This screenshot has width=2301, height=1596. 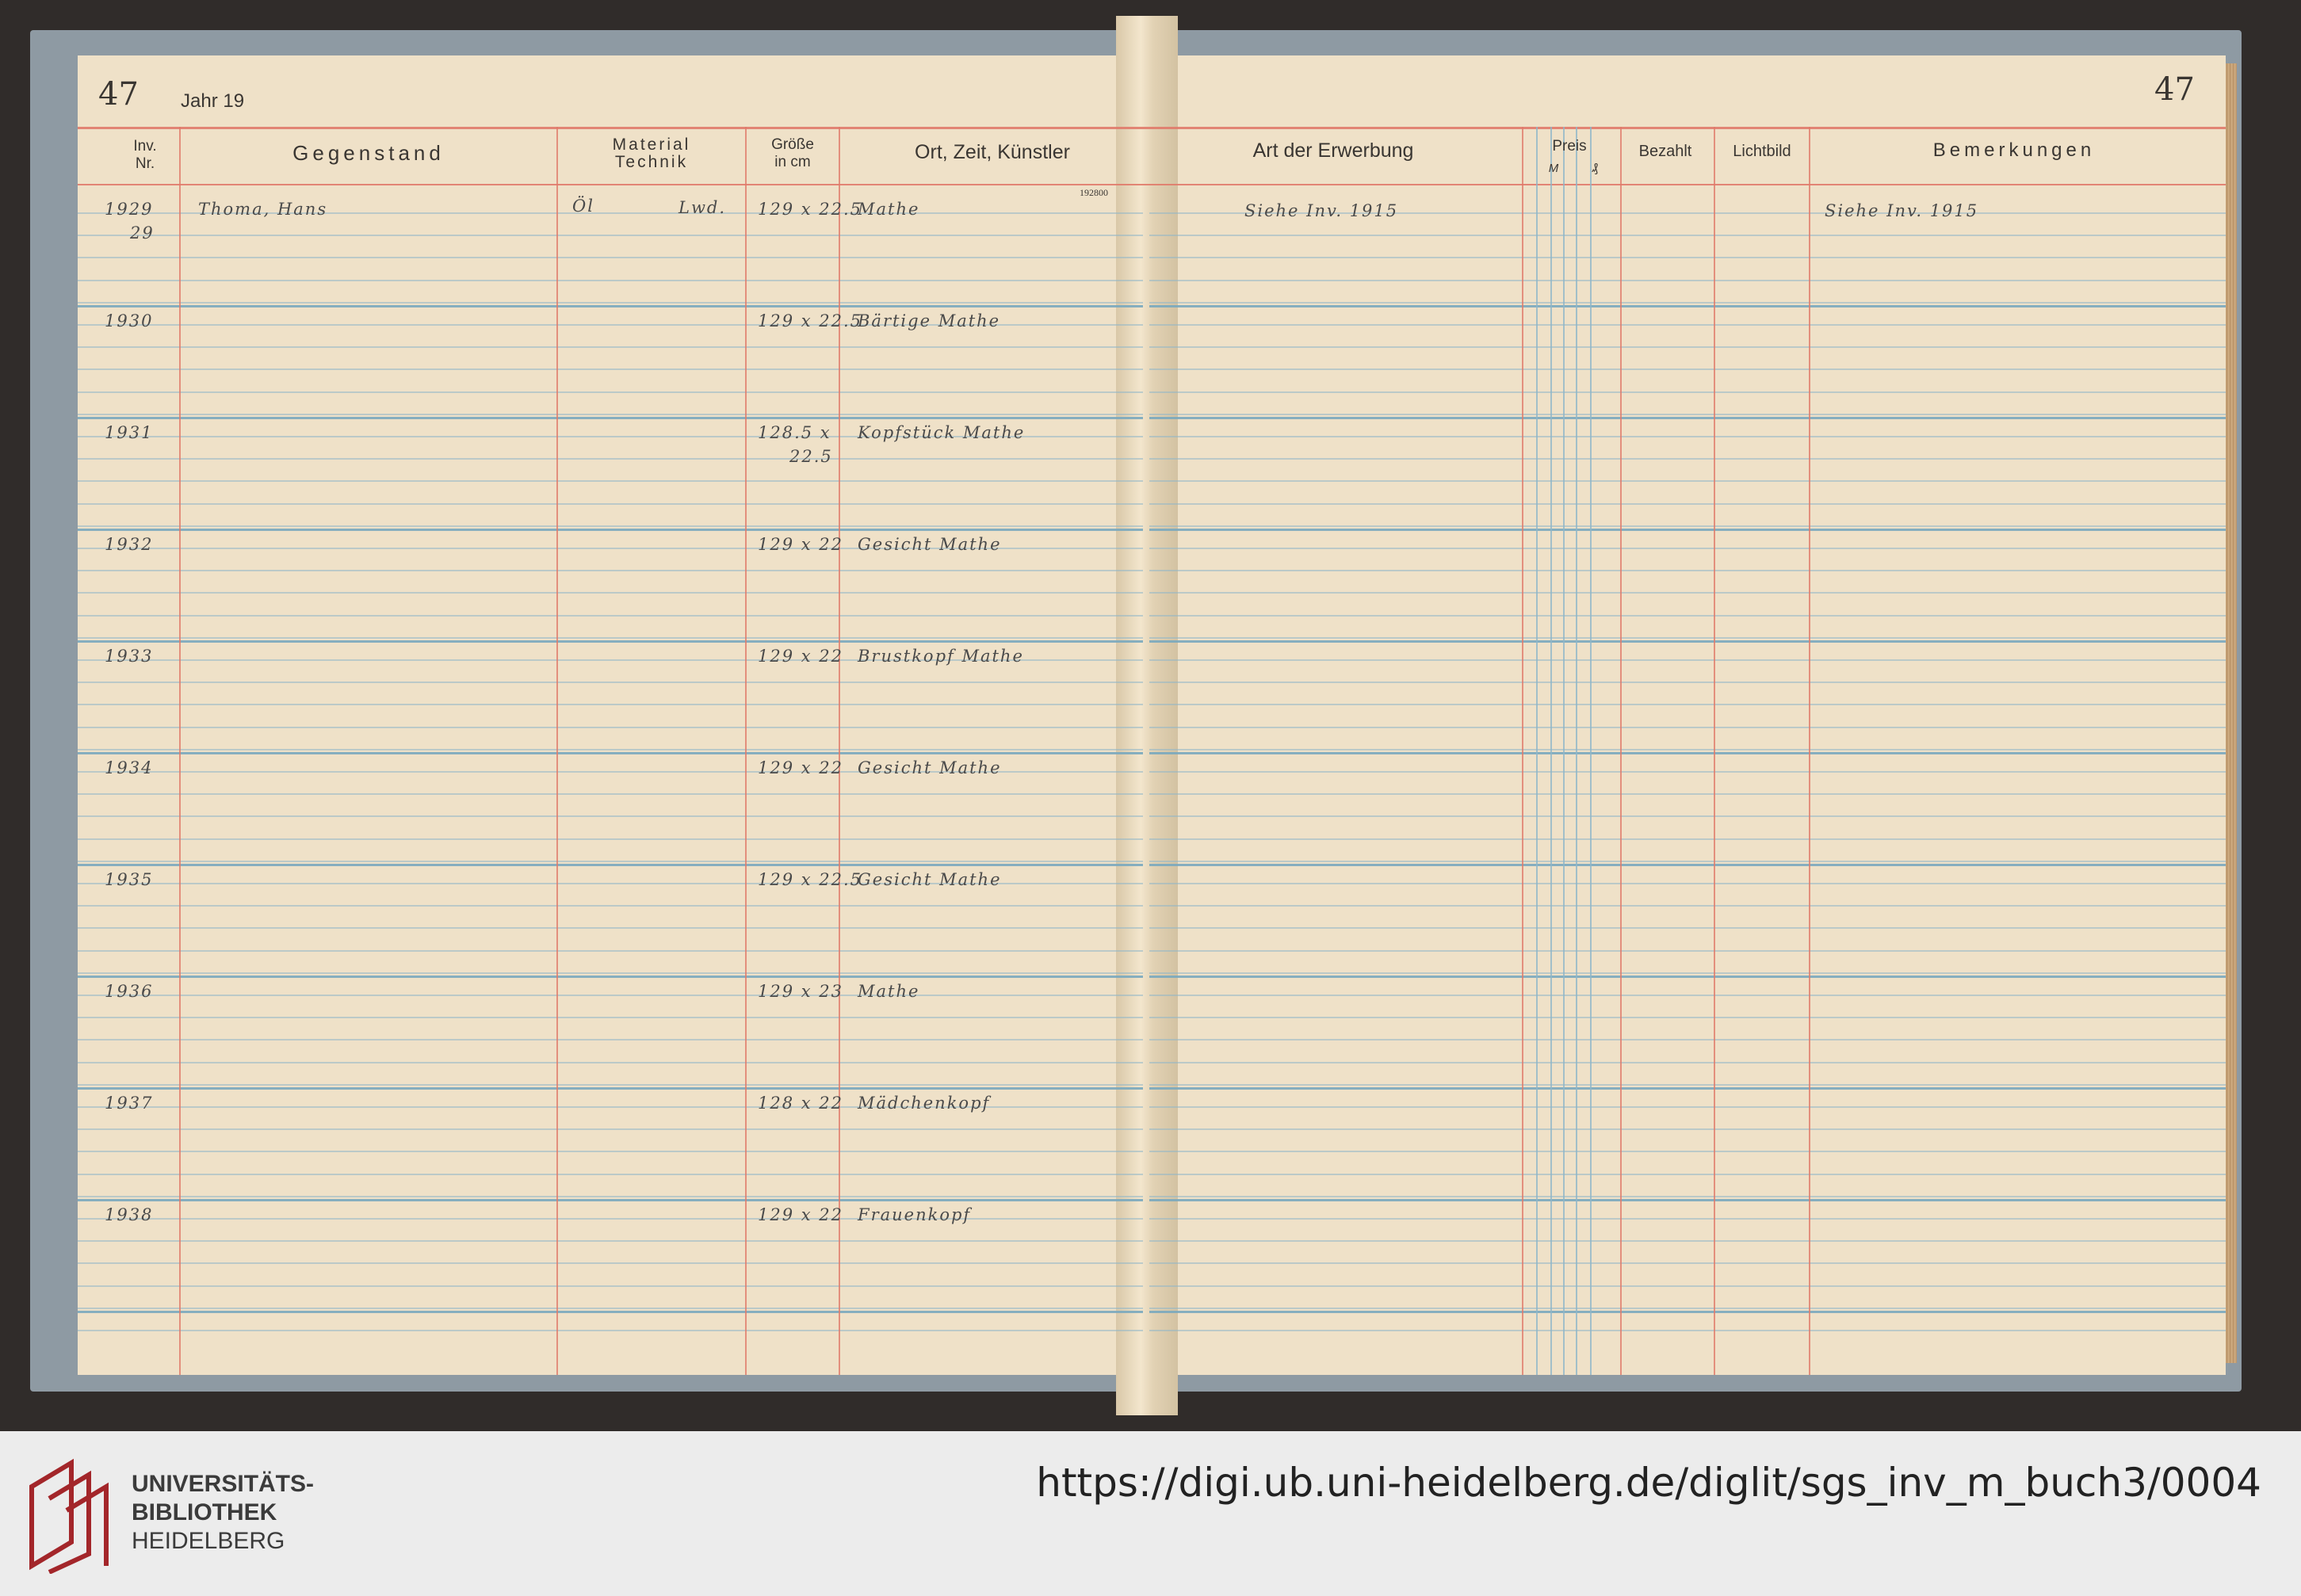 I want to click on entry-inv-nr: 1938, so click(x=130, y=1214).